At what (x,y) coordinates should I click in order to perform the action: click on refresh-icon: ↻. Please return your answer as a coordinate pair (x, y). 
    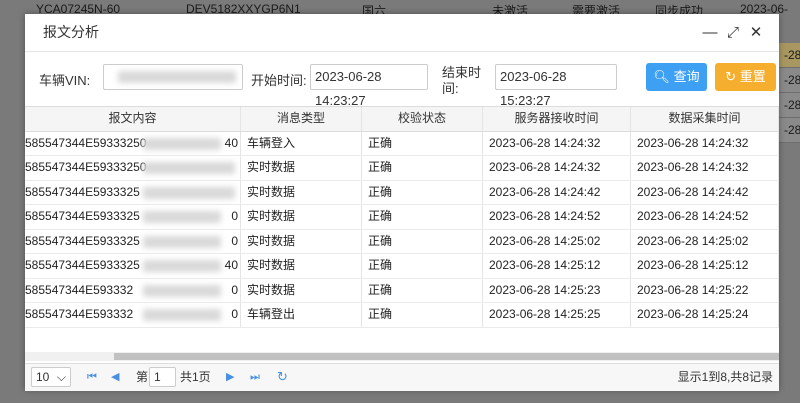
    Looking at the image, I should click on (282, 377).